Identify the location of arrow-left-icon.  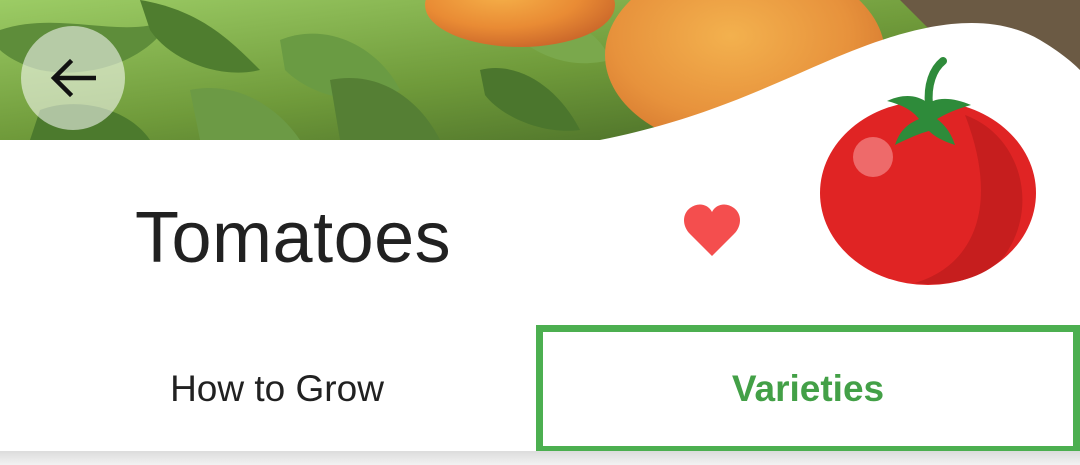
(73, 78).